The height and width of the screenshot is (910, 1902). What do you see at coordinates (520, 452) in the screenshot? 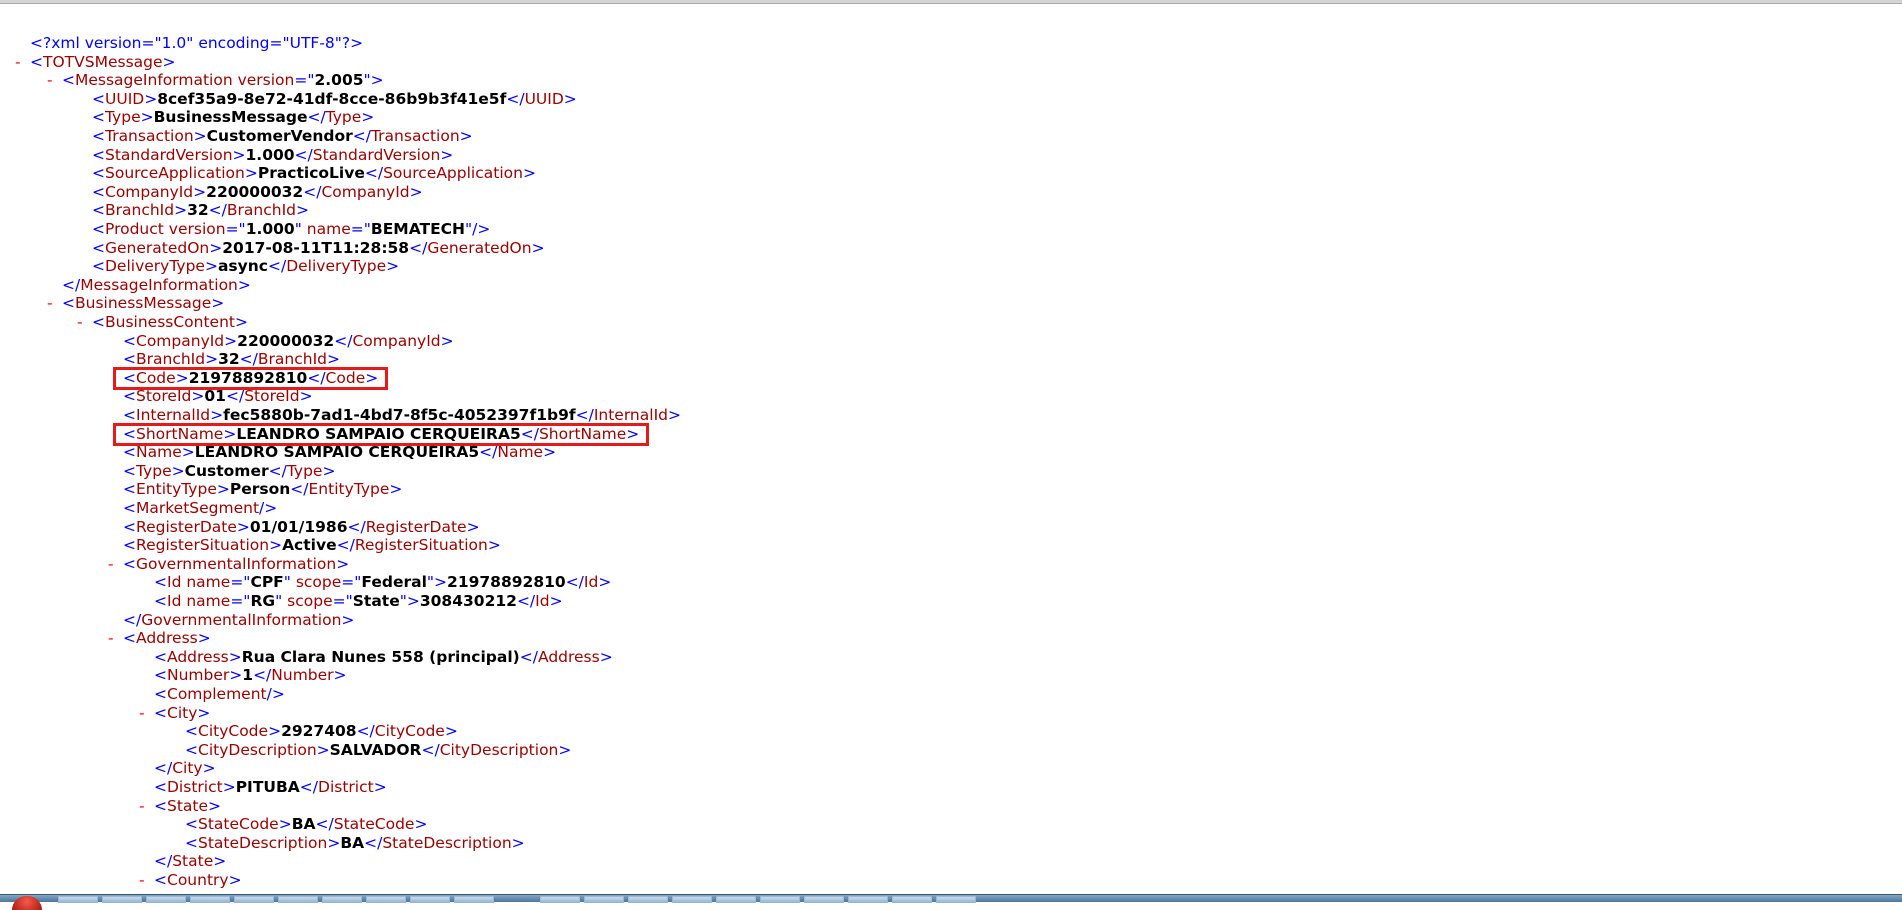
I see `tag-name: Name` at bounding box center [520, 452].